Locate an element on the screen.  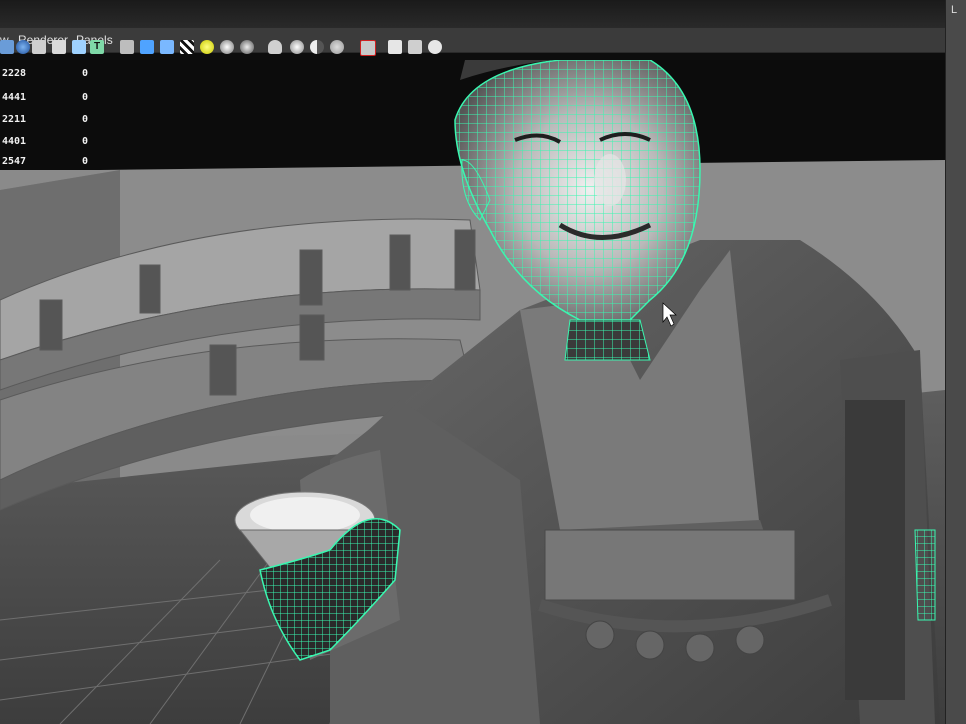
isolate-icon is located at coordinates (79, 47).